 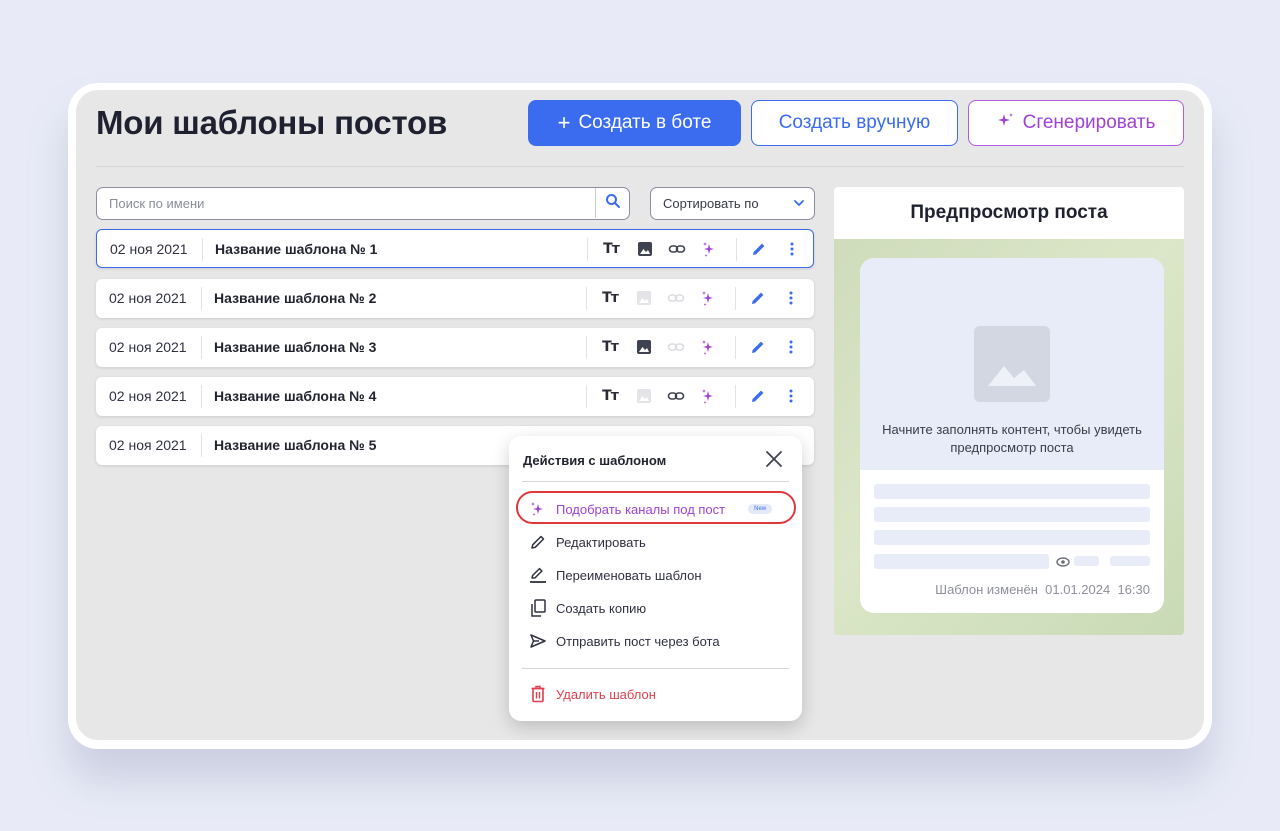 What do you see at coordinates (651, 509) in the screenshot?
I see `match-channels-item: Подобрать каналы под пост New` at bounding box center [651, 509].